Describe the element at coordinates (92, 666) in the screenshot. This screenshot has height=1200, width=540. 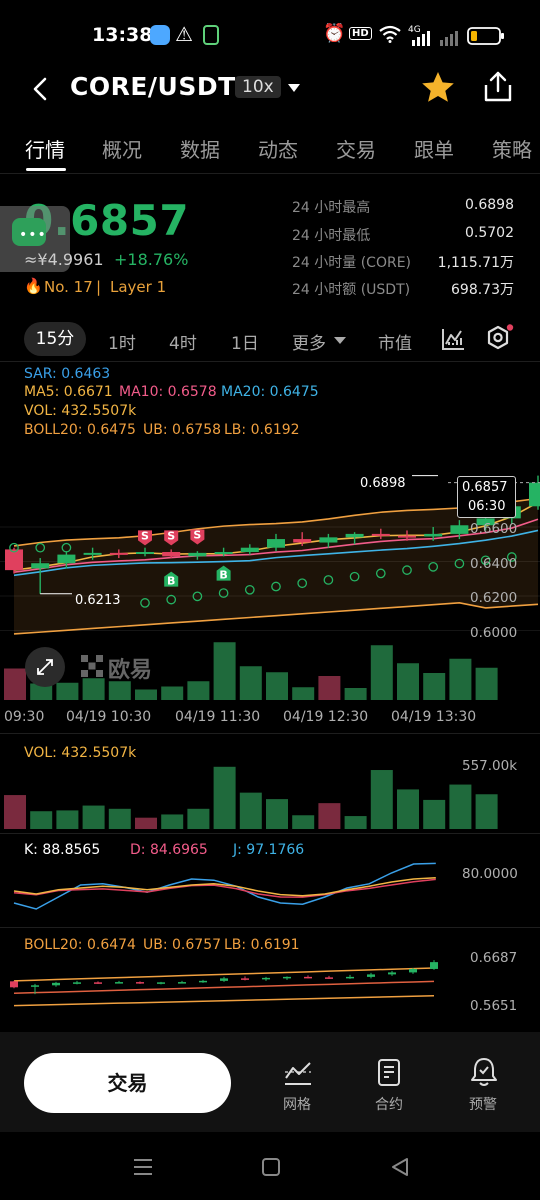
I see `okx-logo-icon` at that location.